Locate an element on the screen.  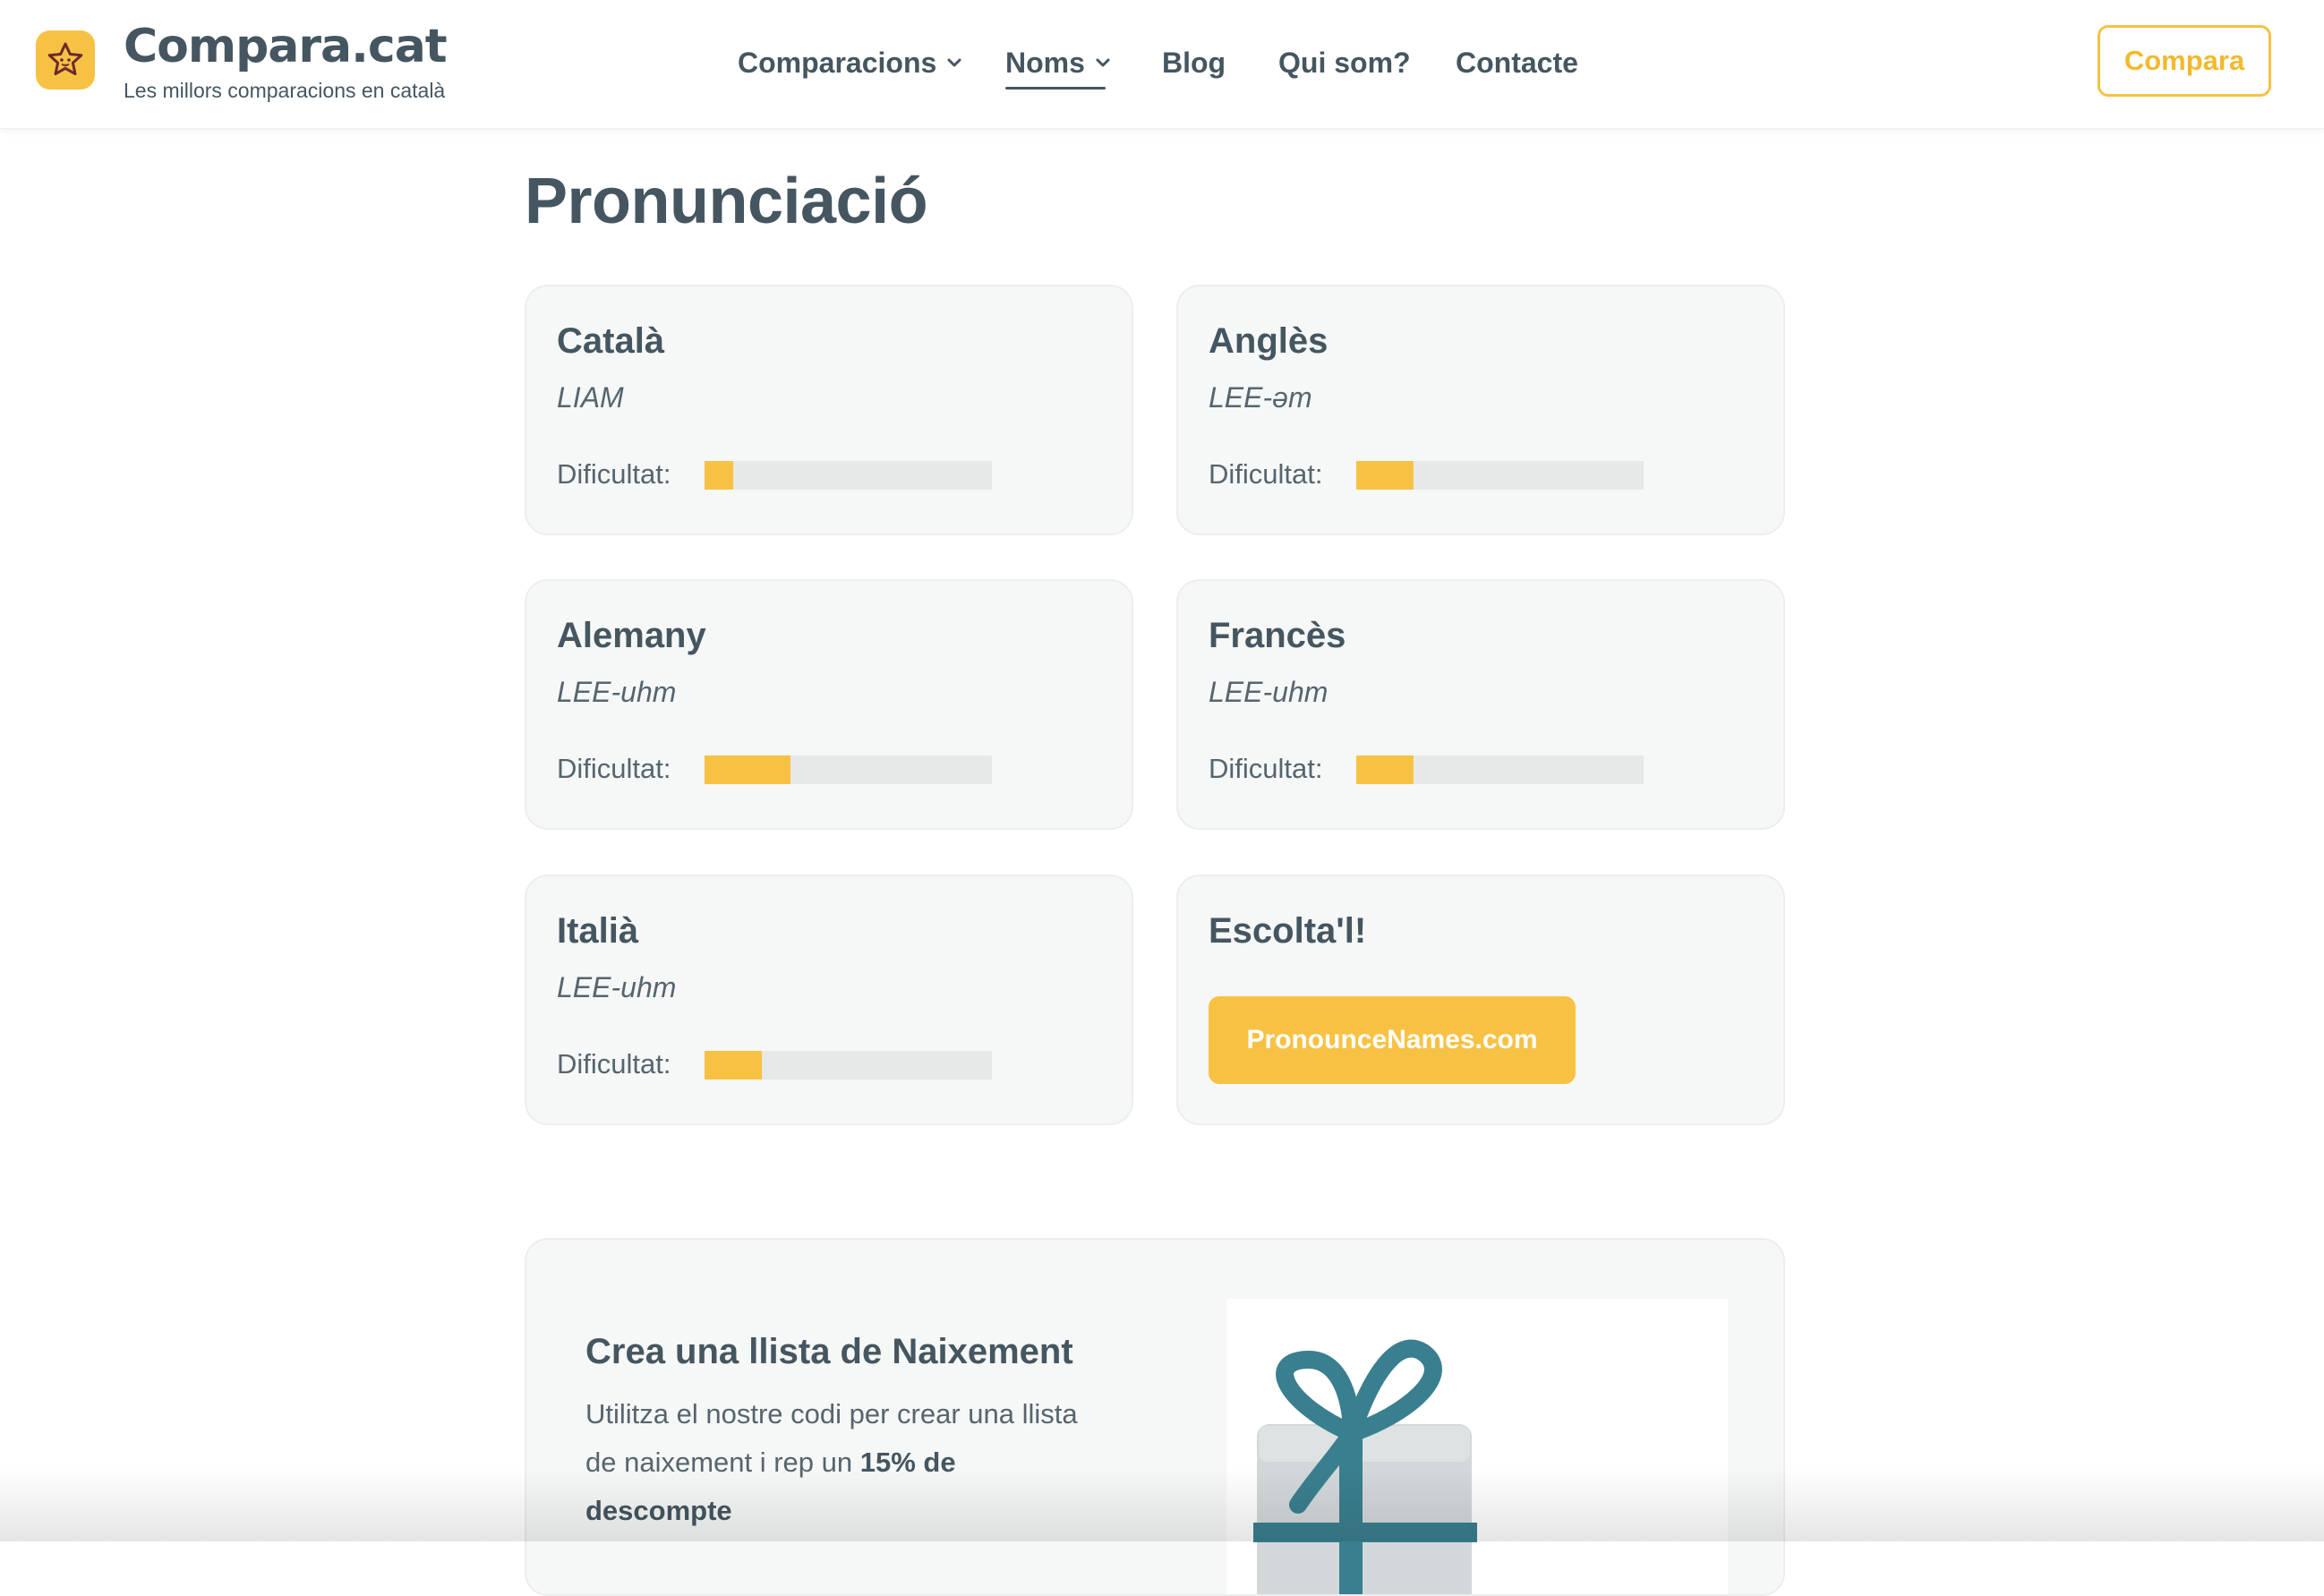
nav-item-blog: Blog is located at coordinates (1194, 62).